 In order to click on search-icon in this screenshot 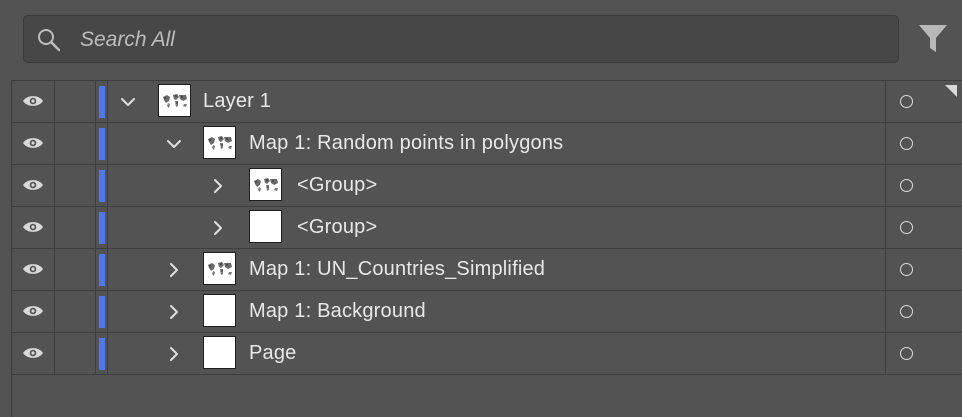, I will do `click(49, 40)`.